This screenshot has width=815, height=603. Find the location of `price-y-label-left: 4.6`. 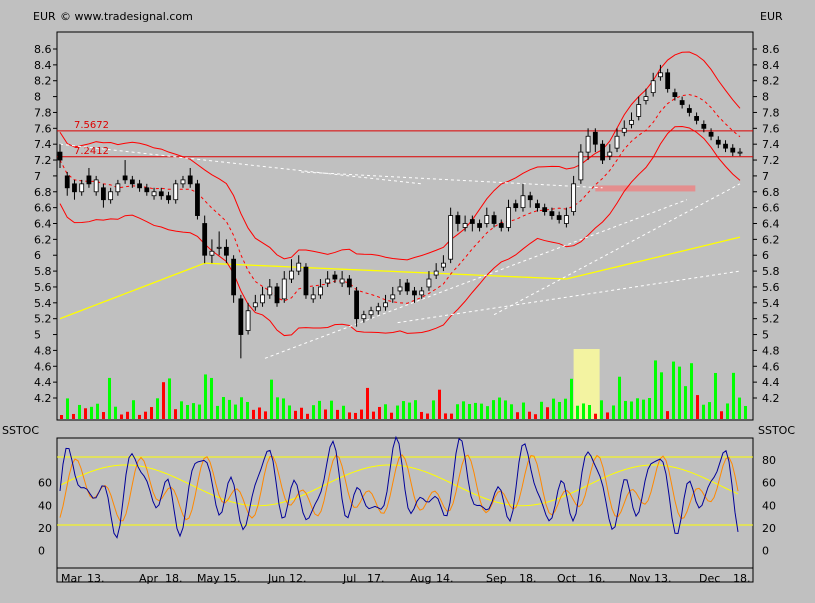

price-y-label-left: 4.6 is located at coordinates (43, 366).